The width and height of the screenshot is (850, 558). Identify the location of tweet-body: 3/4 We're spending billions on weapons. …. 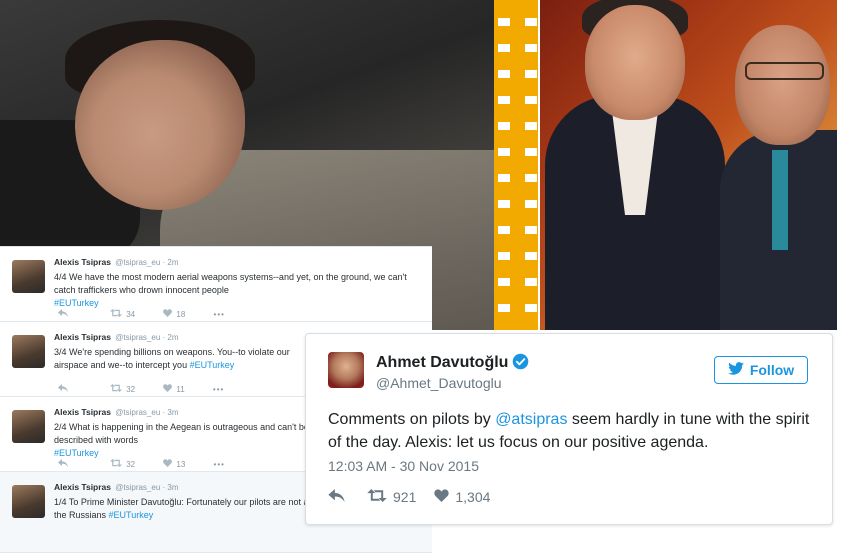
(172, 358).